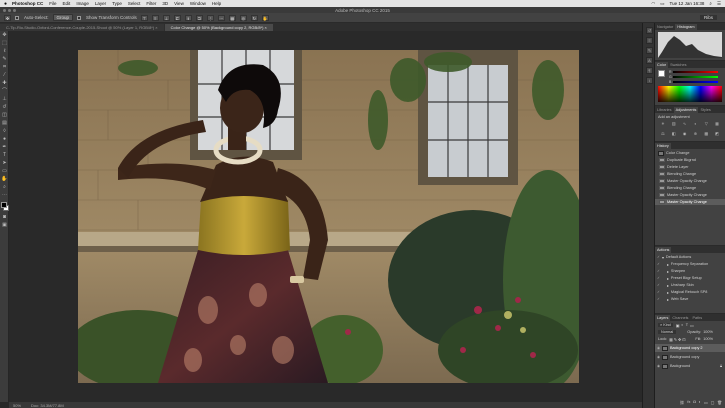  What do you see at coordinates (685, 135) in the screenshot?
I see `photo-filter-icon: ◉` at bounding box center [685, 135].